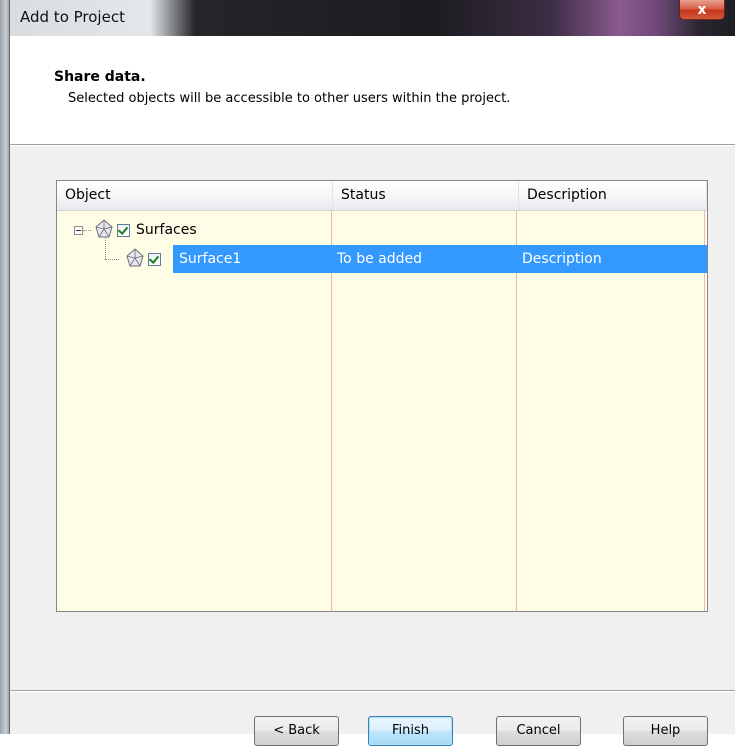 This screenshot has height=746, width=735. Describe the element at coordinates (296, 731) in the screenshot. I see `back-button: < Back` at that location.